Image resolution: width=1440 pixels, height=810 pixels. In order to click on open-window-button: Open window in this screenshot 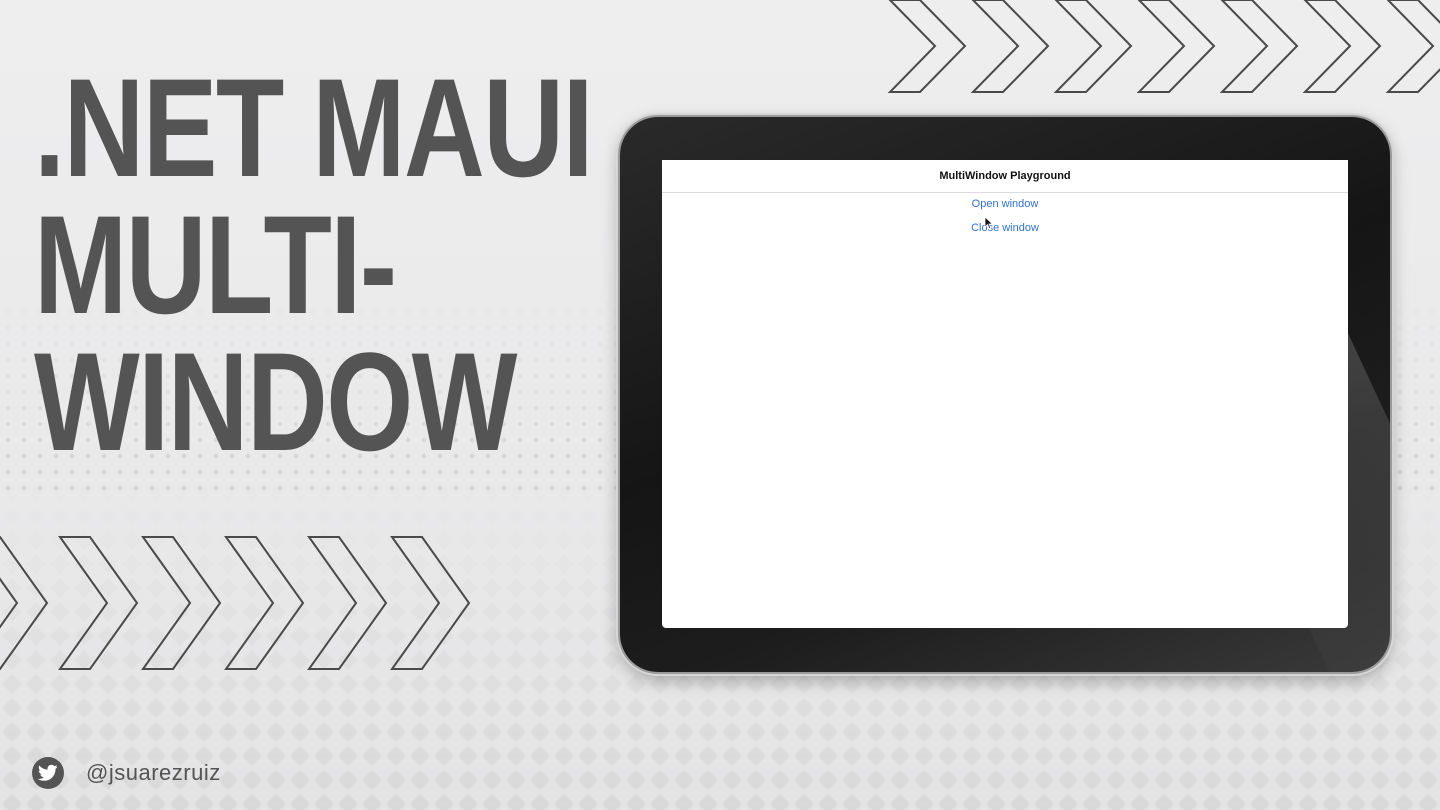, I will do `click(1005, 204)`.